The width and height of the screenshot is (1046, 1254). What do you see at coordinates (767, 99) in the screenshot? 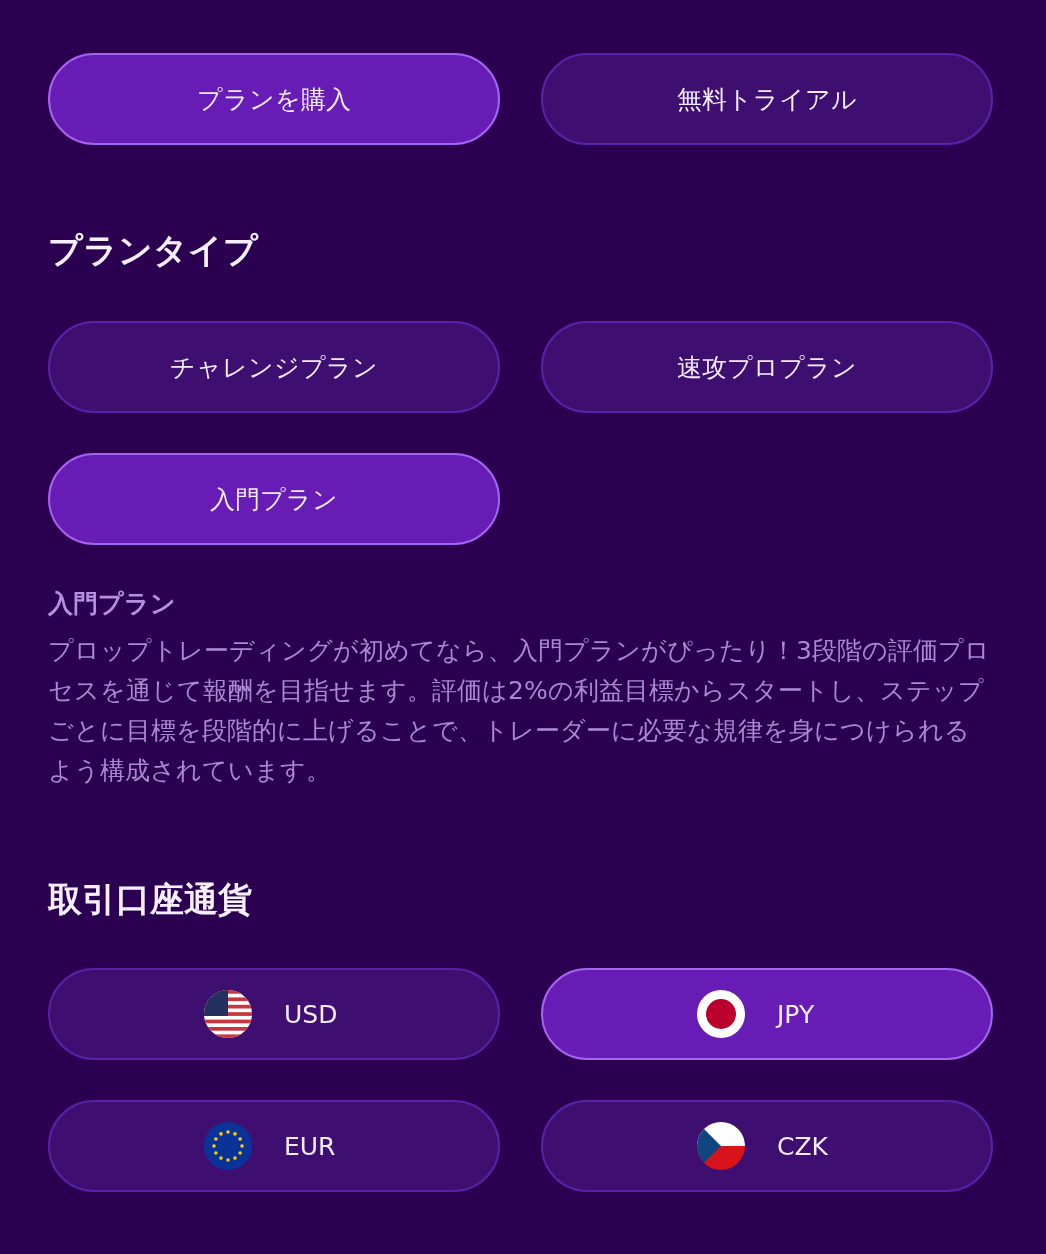
I see `free-trial-button: 無料トライアル` at bounding box center [767, 99].